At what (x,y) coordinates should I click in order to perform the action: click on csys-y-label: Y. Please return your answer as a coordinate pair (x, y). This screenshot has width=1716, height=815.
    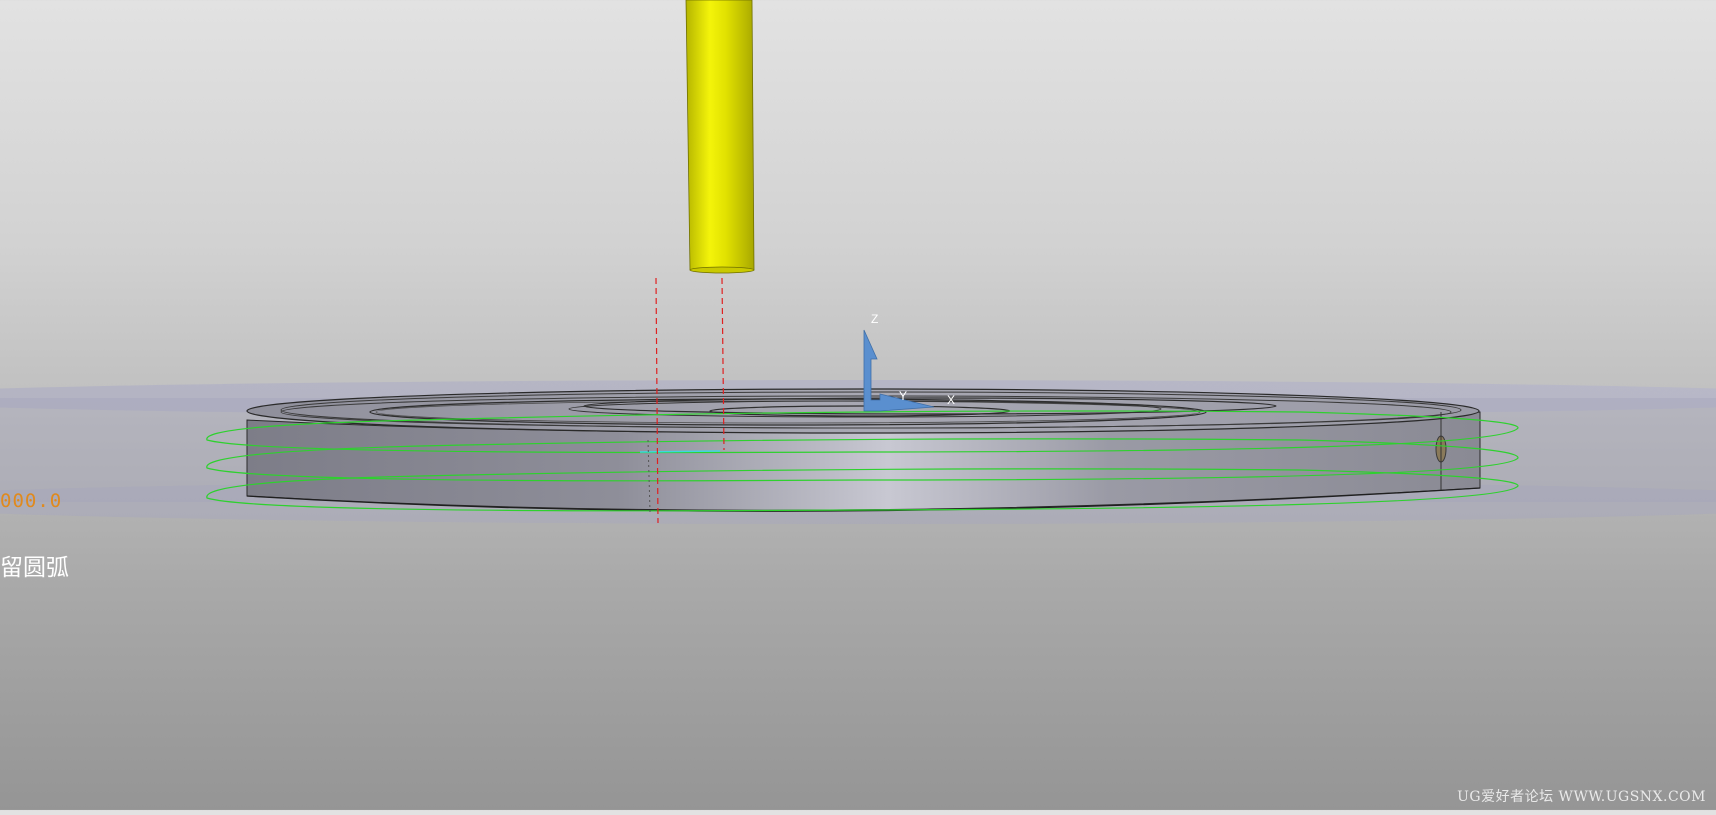
    Looking at the image, I should click on (903, 396).